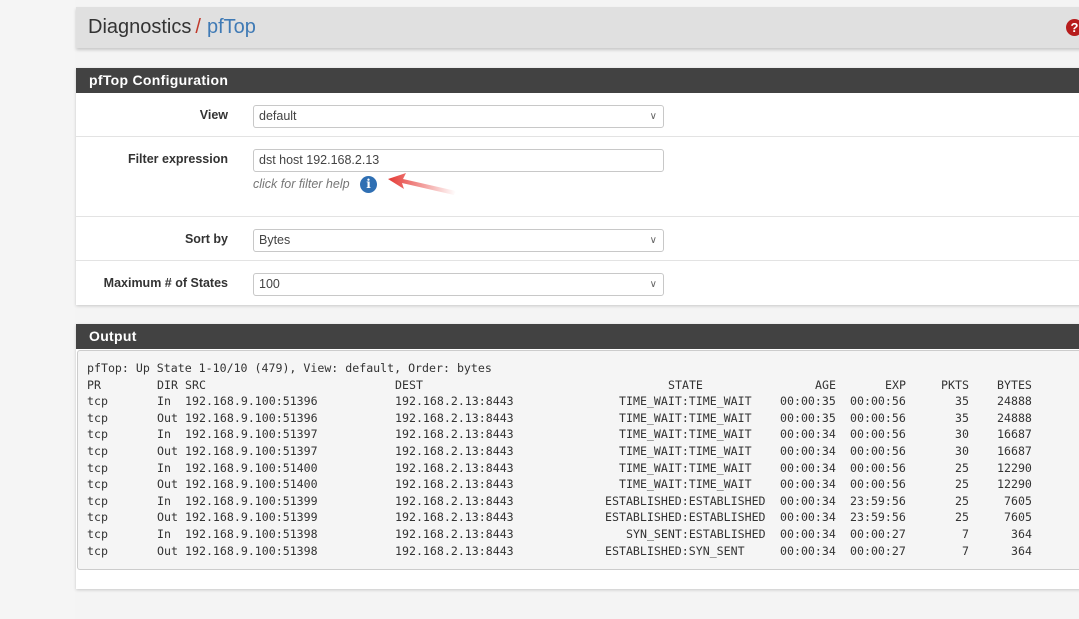 The image size is (1079, 619). Describe the element at coordinates (685, 517) in the screenshot. I see `cell-state: ESTABLISHED:ESTABLISHED` at that location.